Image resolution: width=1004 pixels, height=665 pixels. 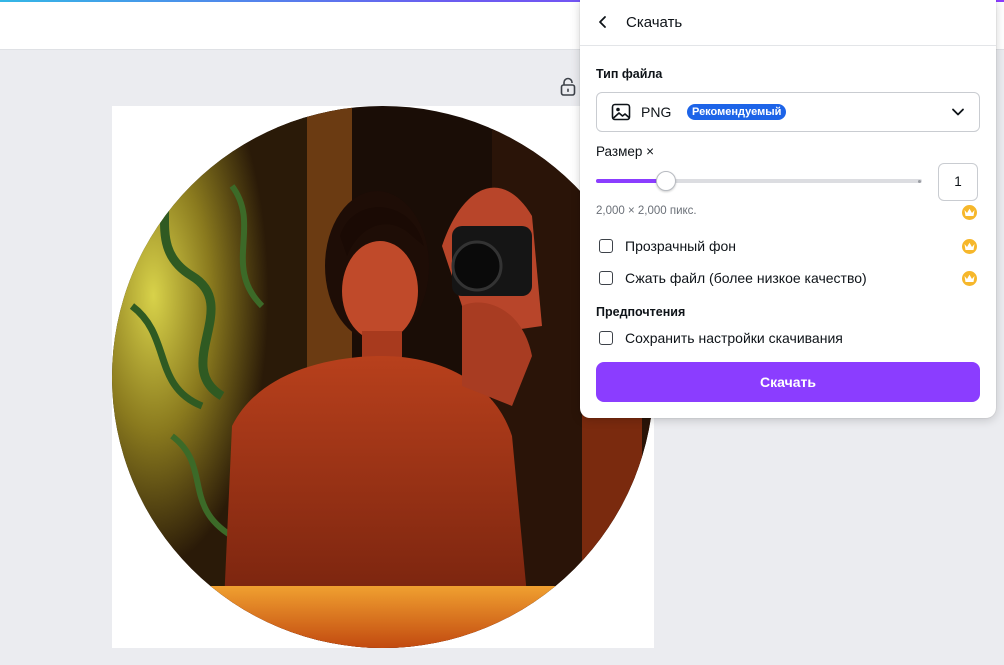 What do you see at coordinates (919, 181) in the screenshot?
I see `slider-end-dot` at bounding box center [919, 181].